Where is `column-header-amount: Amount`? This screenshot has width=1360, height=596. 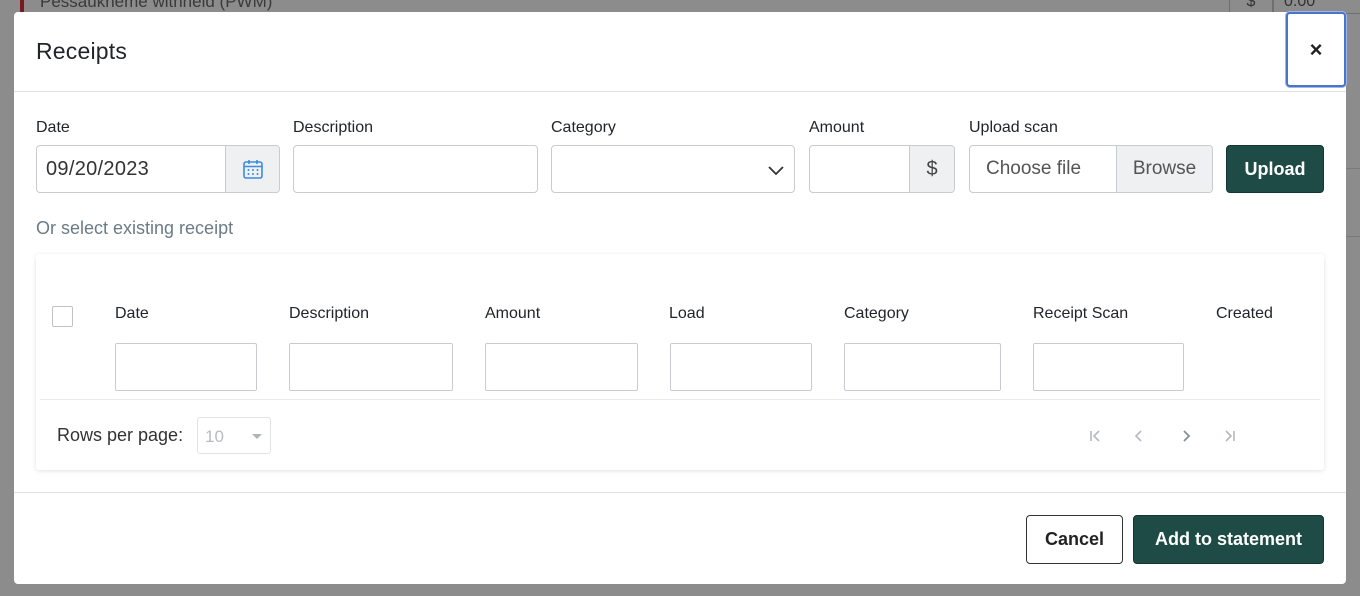 column-header-amount: Amount is located at coordinates (512, 314).